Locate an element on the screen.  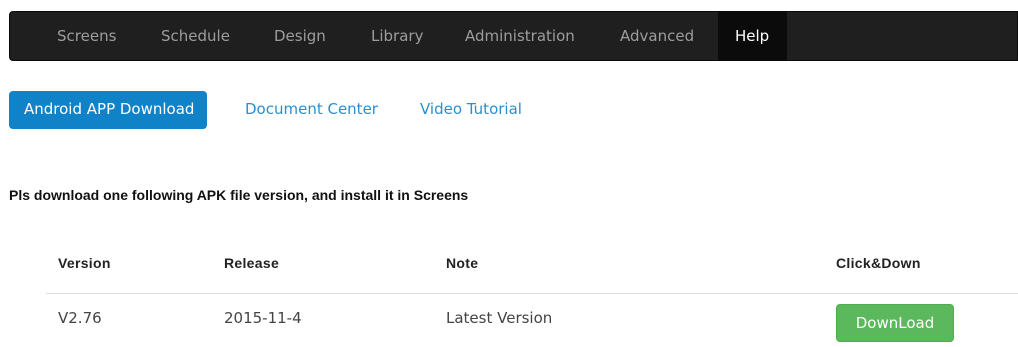
tab-document-center: Document Center is located at coordinates (311, 110).